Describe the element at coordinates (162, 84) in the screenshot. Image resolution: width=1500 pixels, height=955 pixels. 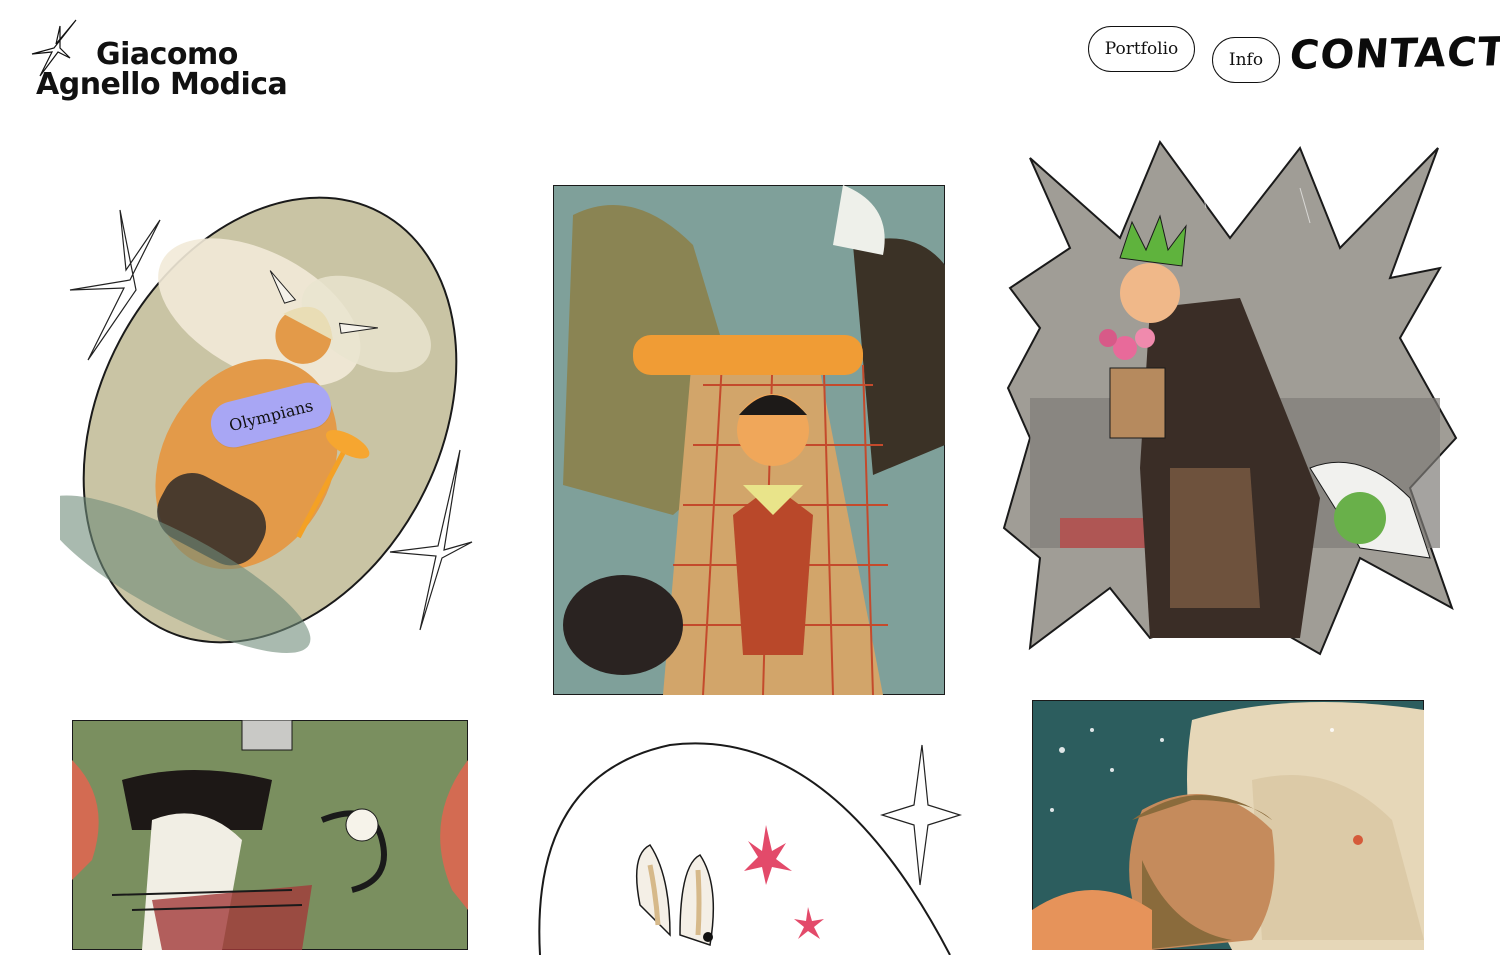
I see `logo-last-name: Agnello Modica` at that location.